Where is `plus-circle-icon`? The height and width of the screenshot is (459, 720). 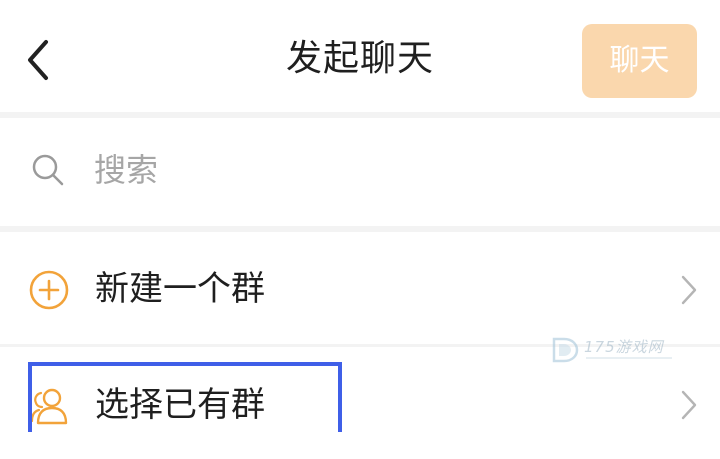 plus-circle-icon is located at coordinates (49, 290).